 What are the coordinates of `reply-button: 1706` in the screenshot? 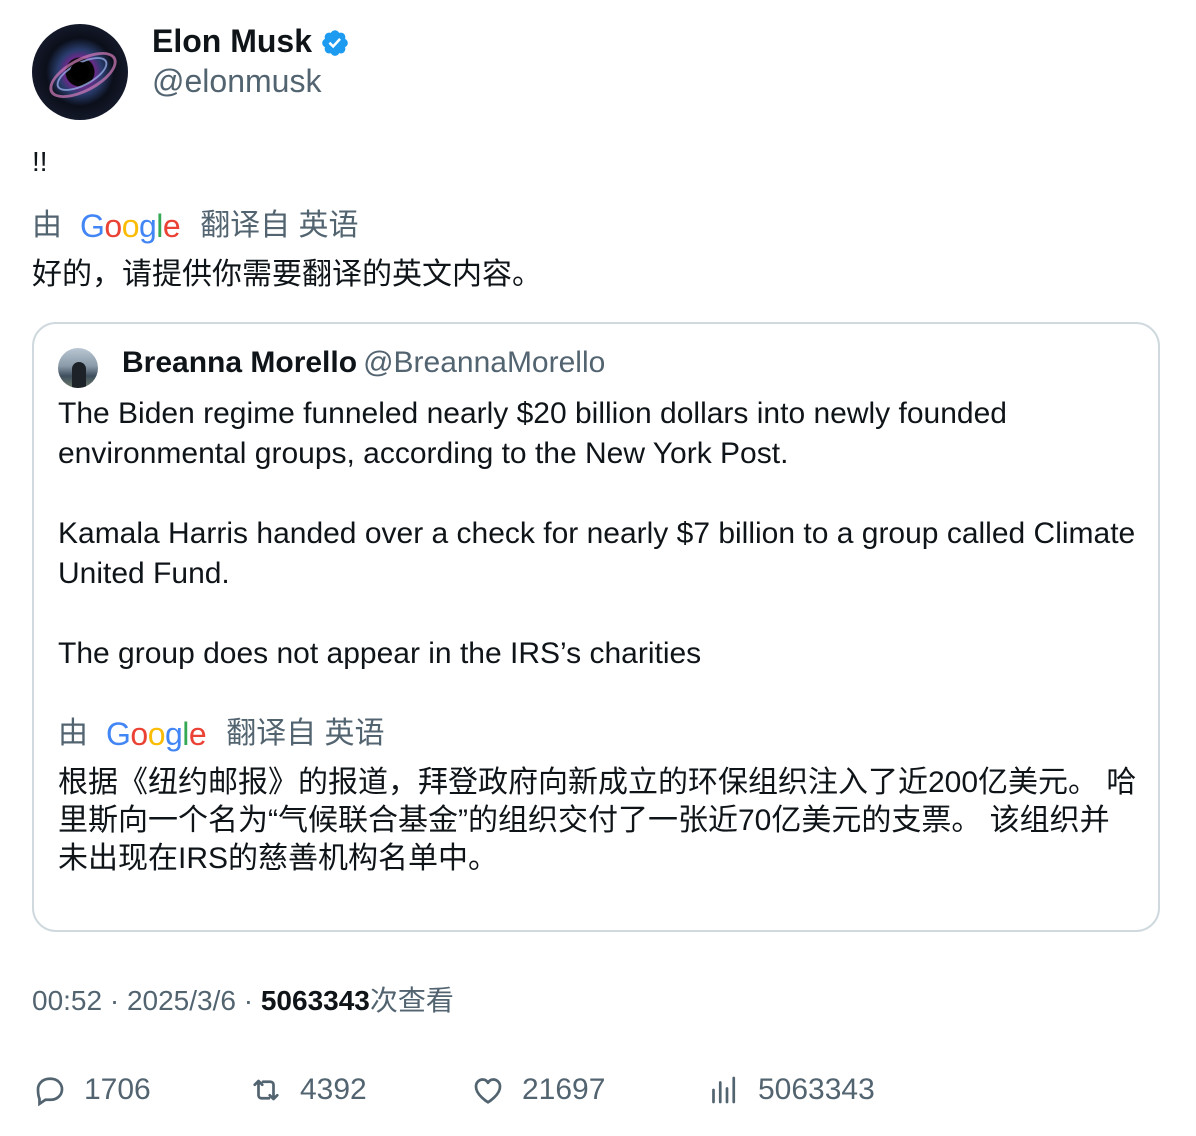 It's located at (91, 1090).